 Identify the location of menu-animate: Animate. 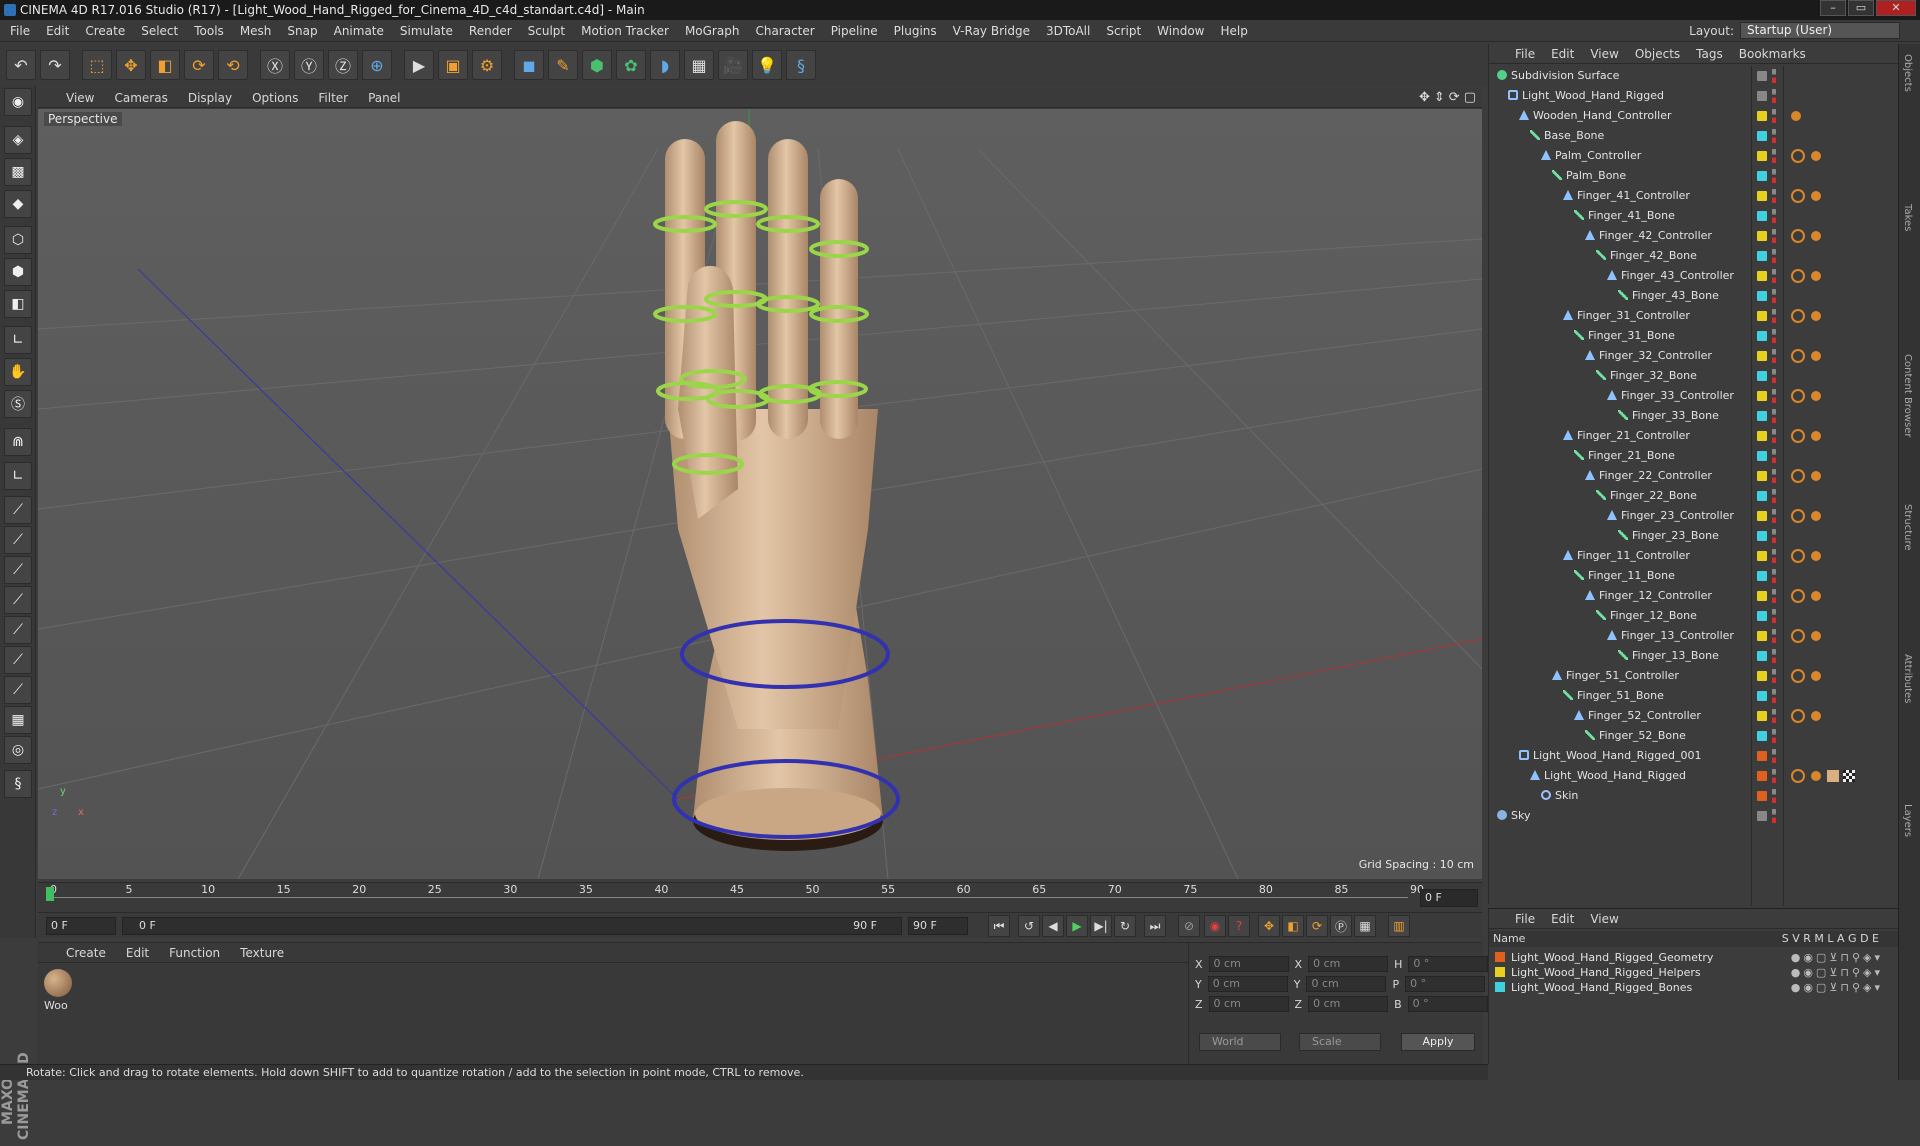
(359, 31).